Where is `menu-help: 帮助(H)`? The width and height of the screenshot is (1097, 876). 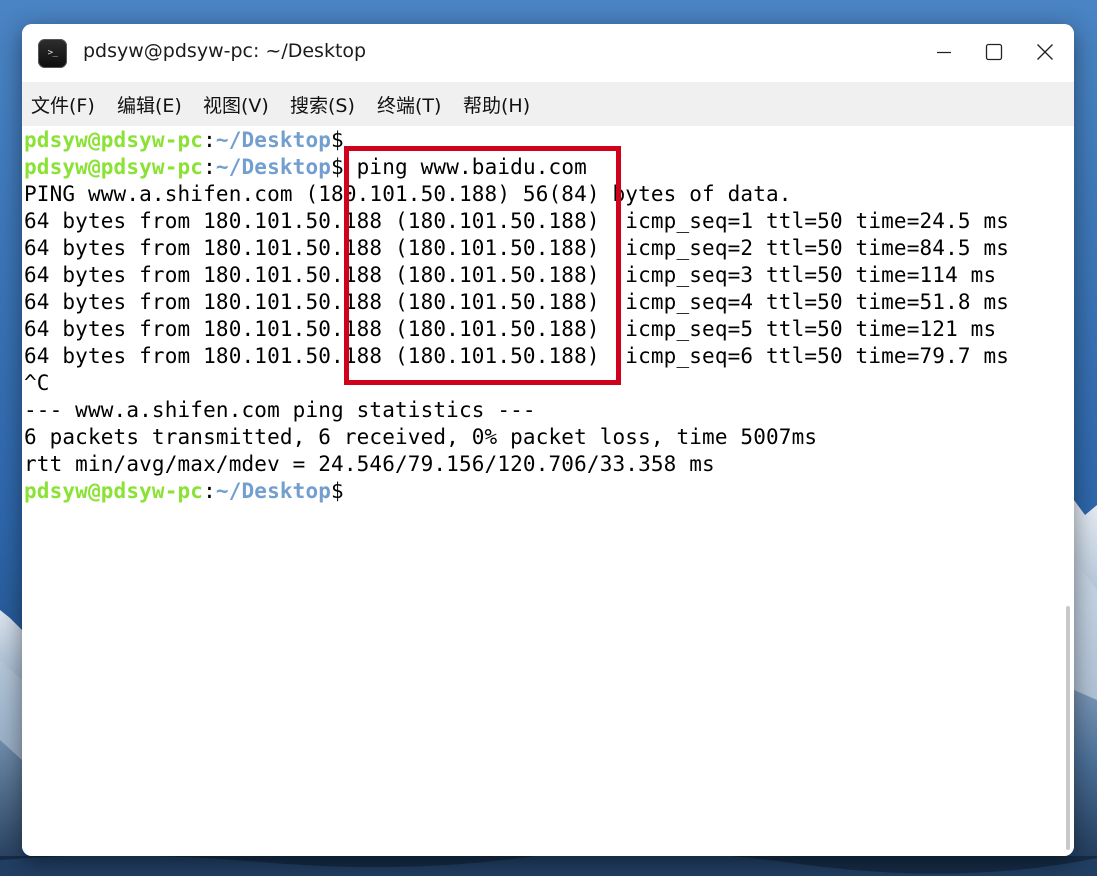 menu-help: 帮助(H) is located at coordinates (496, 104).